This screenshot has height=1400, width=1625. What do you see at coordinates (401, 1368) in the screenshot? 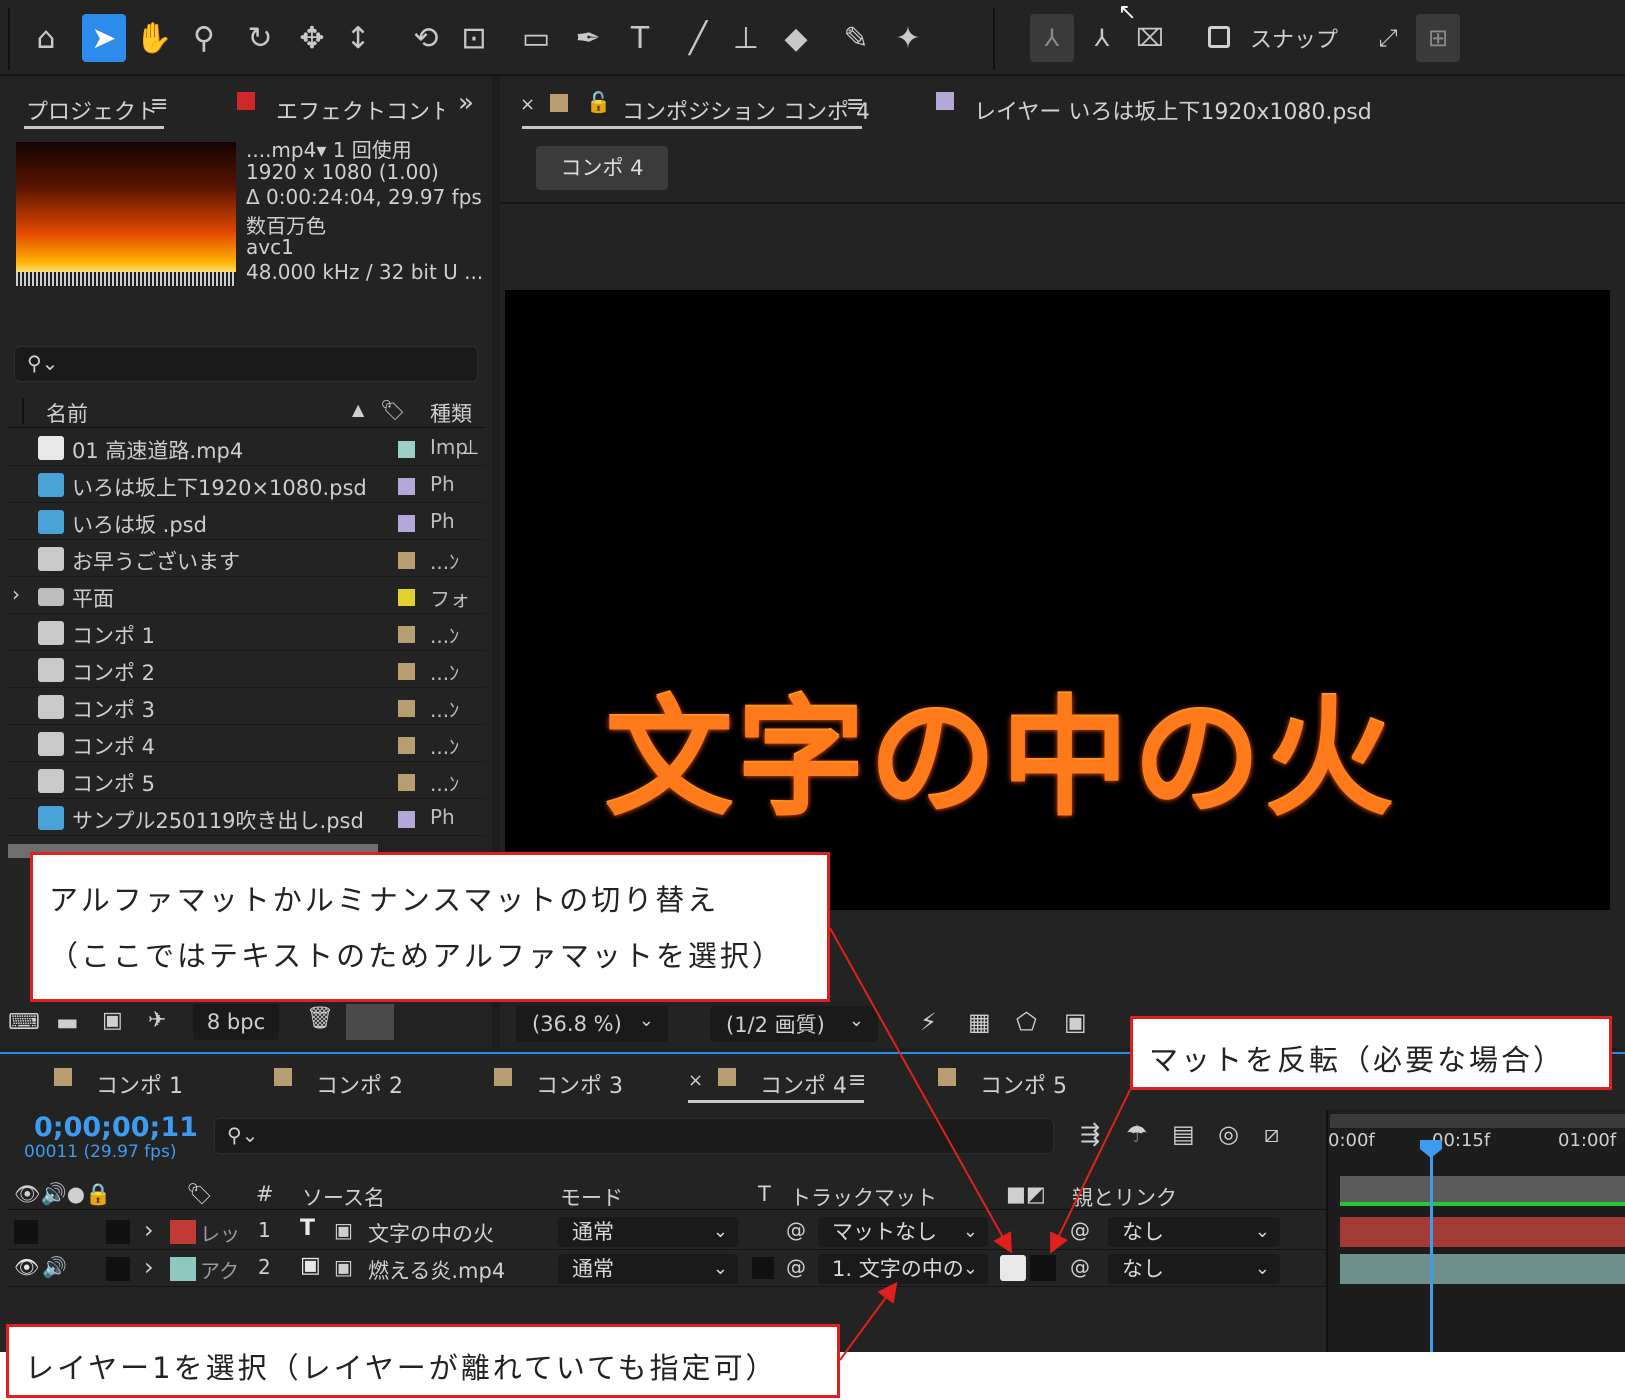
I see `callout-select-layer-text: レイヤー1を選択（レイヤーが離れていても指定可）` at bounding box center [401, 1368].